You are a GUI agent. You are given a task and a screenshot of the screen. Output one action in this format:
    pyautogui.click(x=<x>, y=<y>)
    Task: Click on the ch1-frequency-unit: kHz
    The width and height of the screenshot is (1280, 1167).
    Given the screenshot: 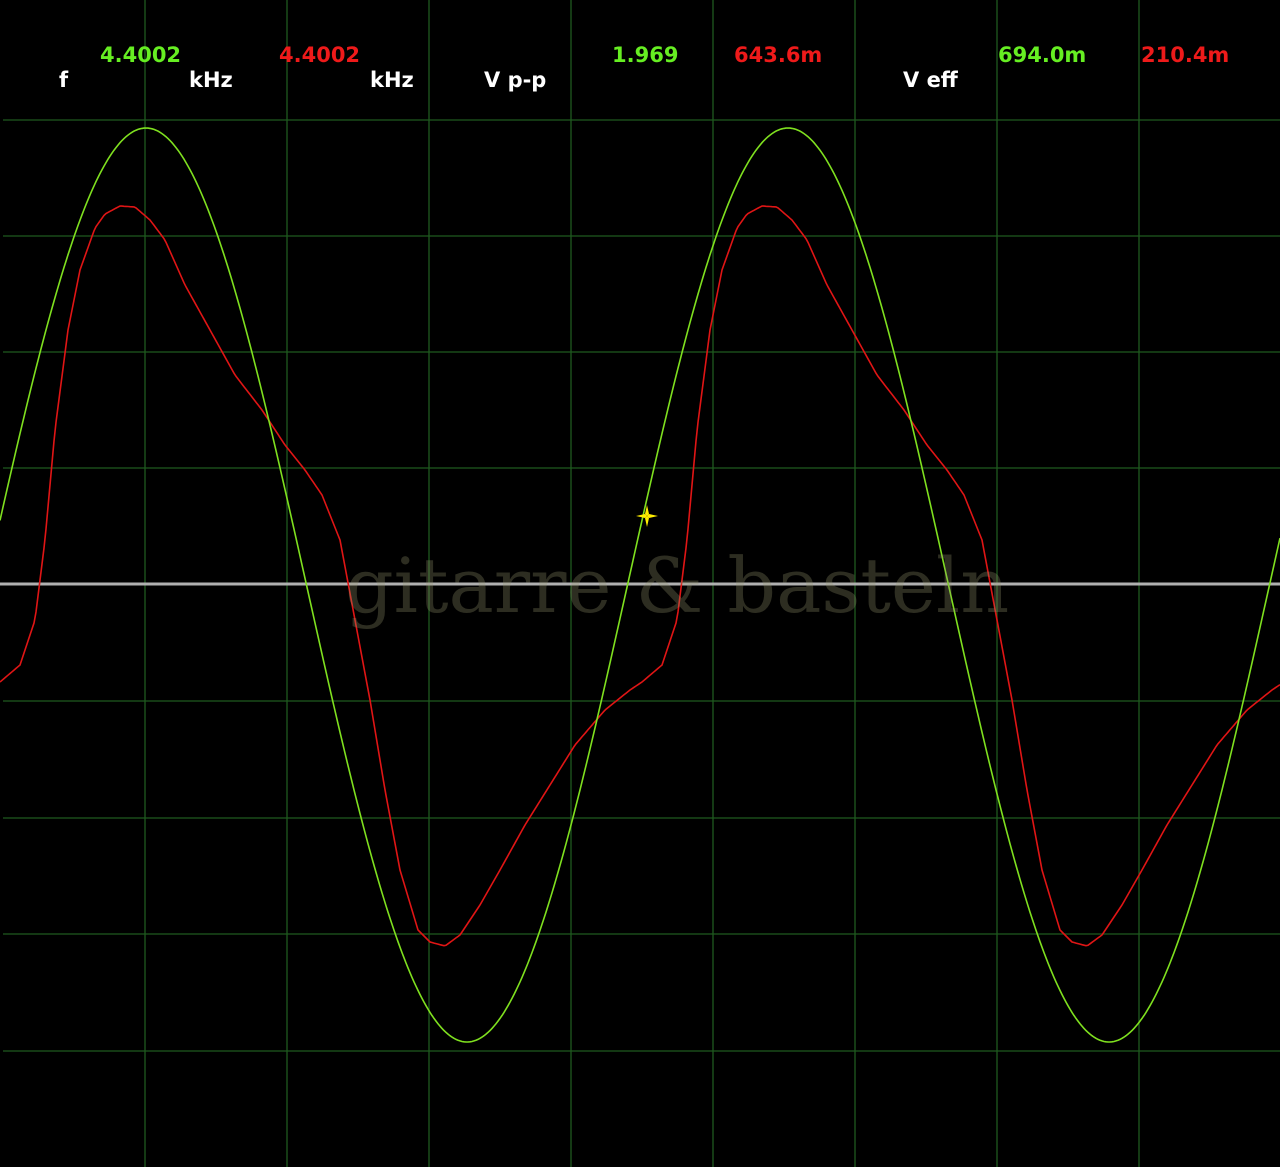 What is the action you would take?
    pyautogui.click(x=211, y=80)
    